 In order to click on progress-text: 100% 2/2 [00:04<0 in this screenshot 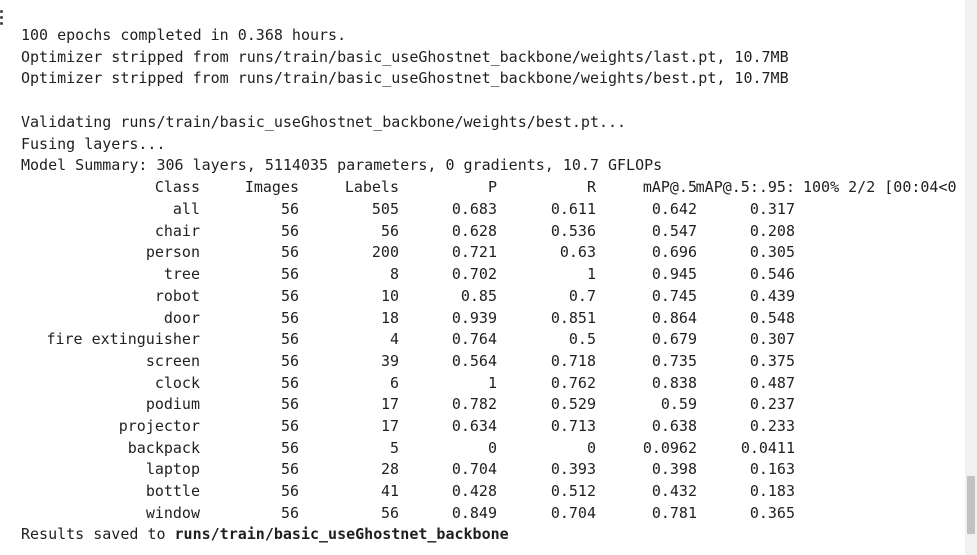, I will do `click(880, 187)`.